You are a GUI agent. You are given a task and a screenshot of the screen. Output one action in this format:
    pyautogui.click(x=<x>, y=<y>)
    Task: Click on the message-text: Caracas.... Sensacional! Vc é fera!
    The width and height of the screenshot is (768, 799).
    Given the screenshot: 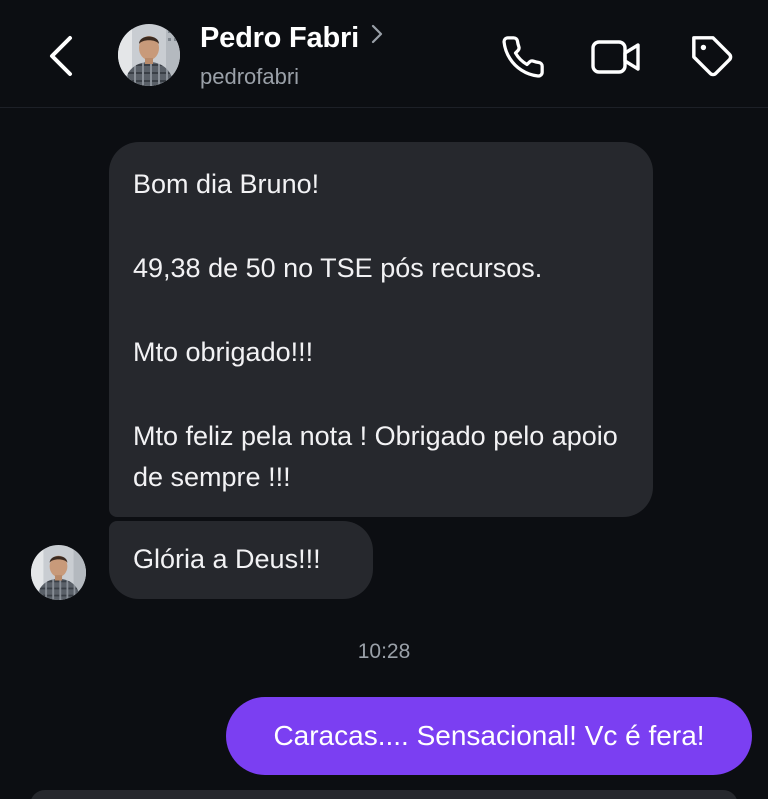 What is the action you would take?
    pyautogui.click(x=489, y=735)
    